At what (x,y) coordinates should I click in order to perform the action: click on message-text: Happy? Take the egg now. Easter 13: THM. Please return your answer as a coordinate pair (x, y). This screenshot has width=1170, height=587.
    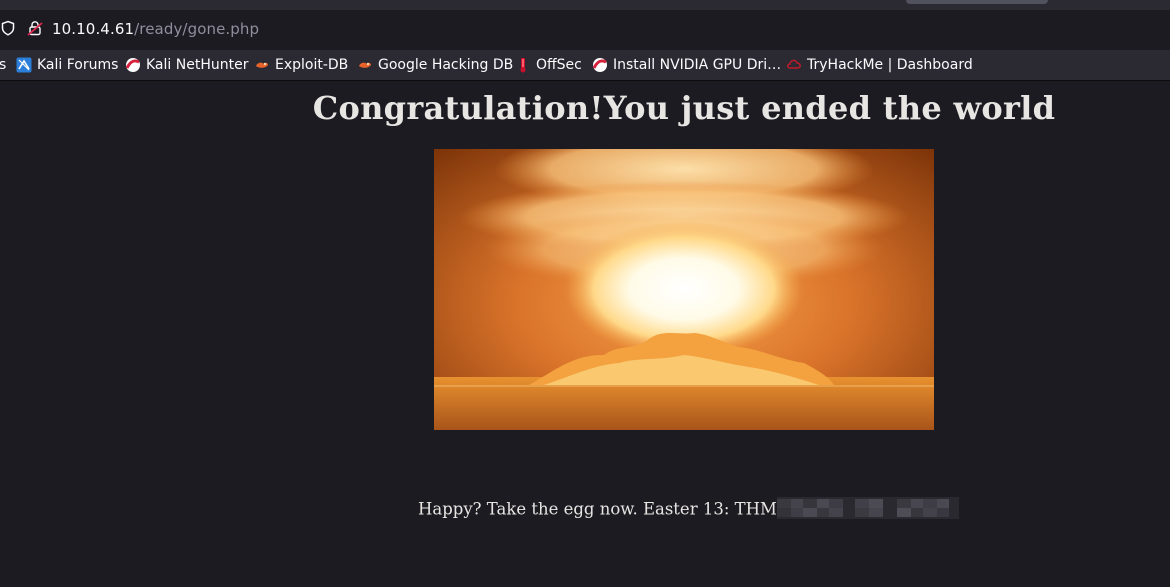
    Looking at the image, I should click on (597, 509).